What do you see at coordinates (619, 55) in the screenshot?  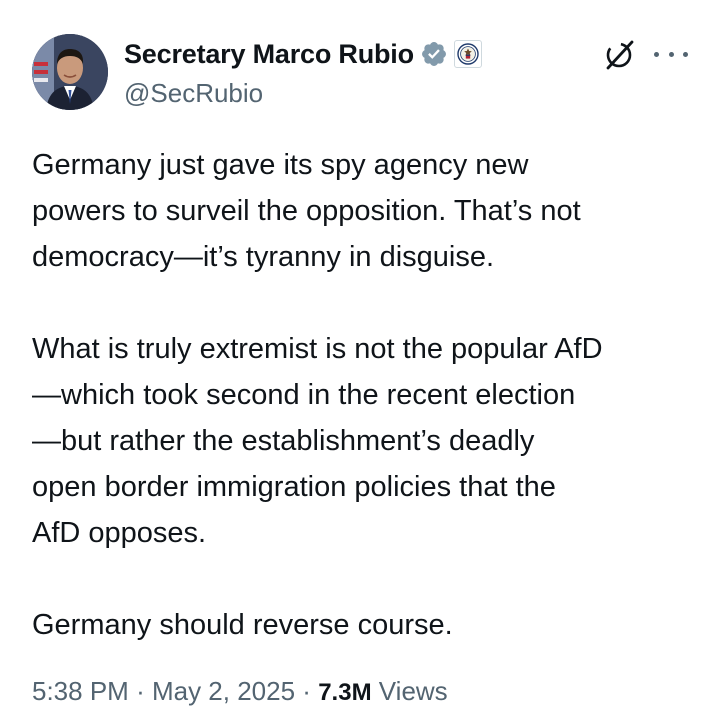 I see `grok-icon` at bounding box center [619, 55].